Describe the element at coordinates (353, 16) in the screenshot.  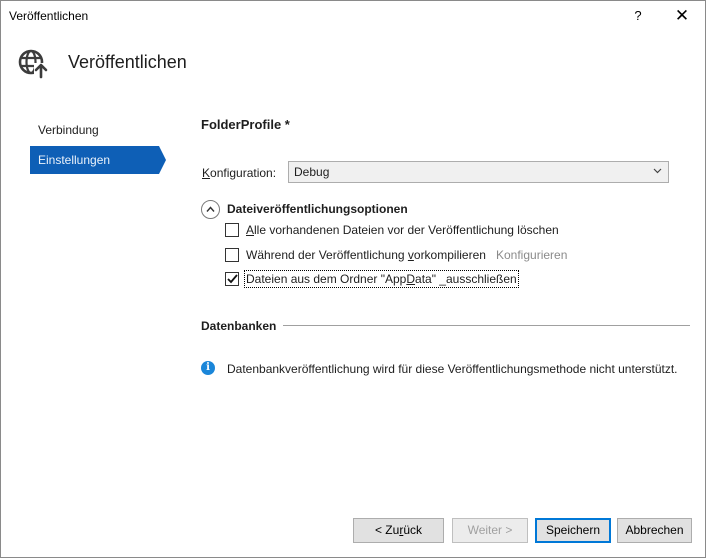
I see `title-bar: Veröffentlichen ? ✕` at that location.